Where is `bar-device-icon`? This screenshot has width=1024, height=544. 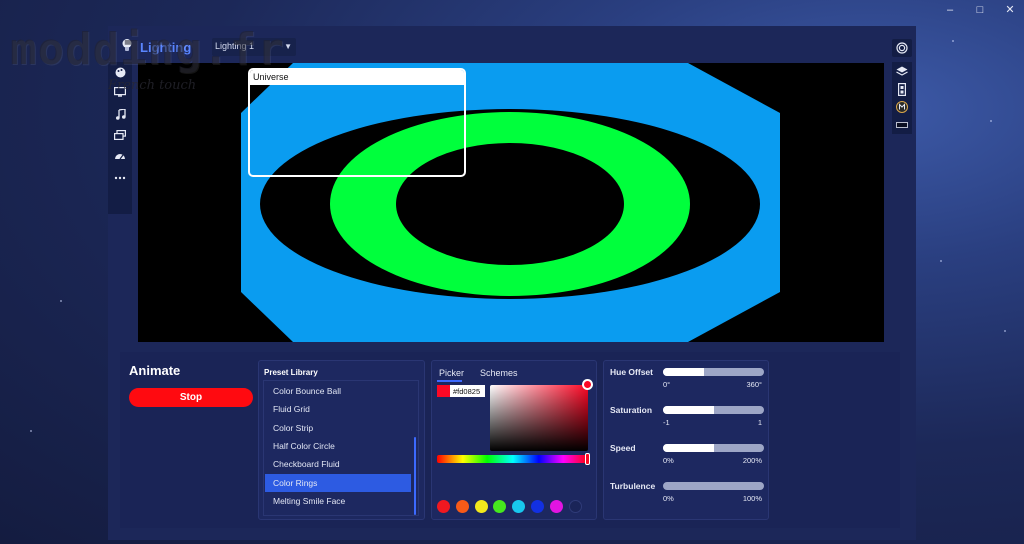
bar-device-icon is located at coordinates (902, 125).